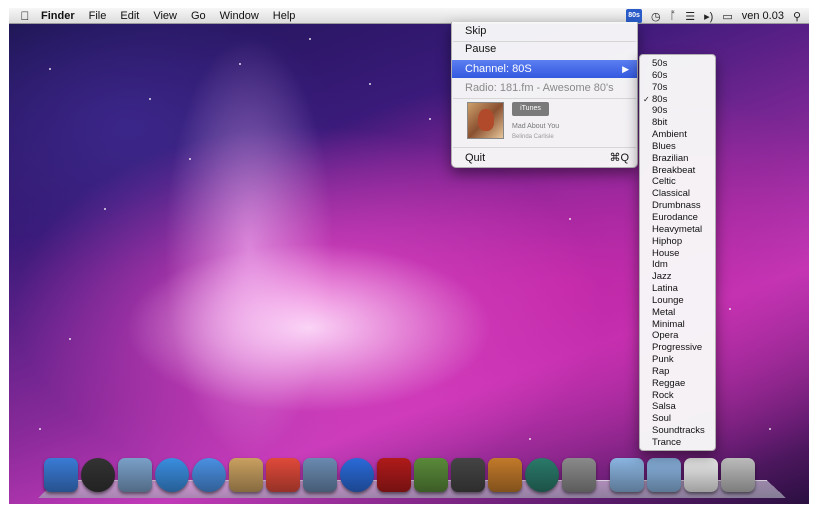  Describe the element at coordinates (544, 98) in the screenshot. I see `menu-separator` at that location.